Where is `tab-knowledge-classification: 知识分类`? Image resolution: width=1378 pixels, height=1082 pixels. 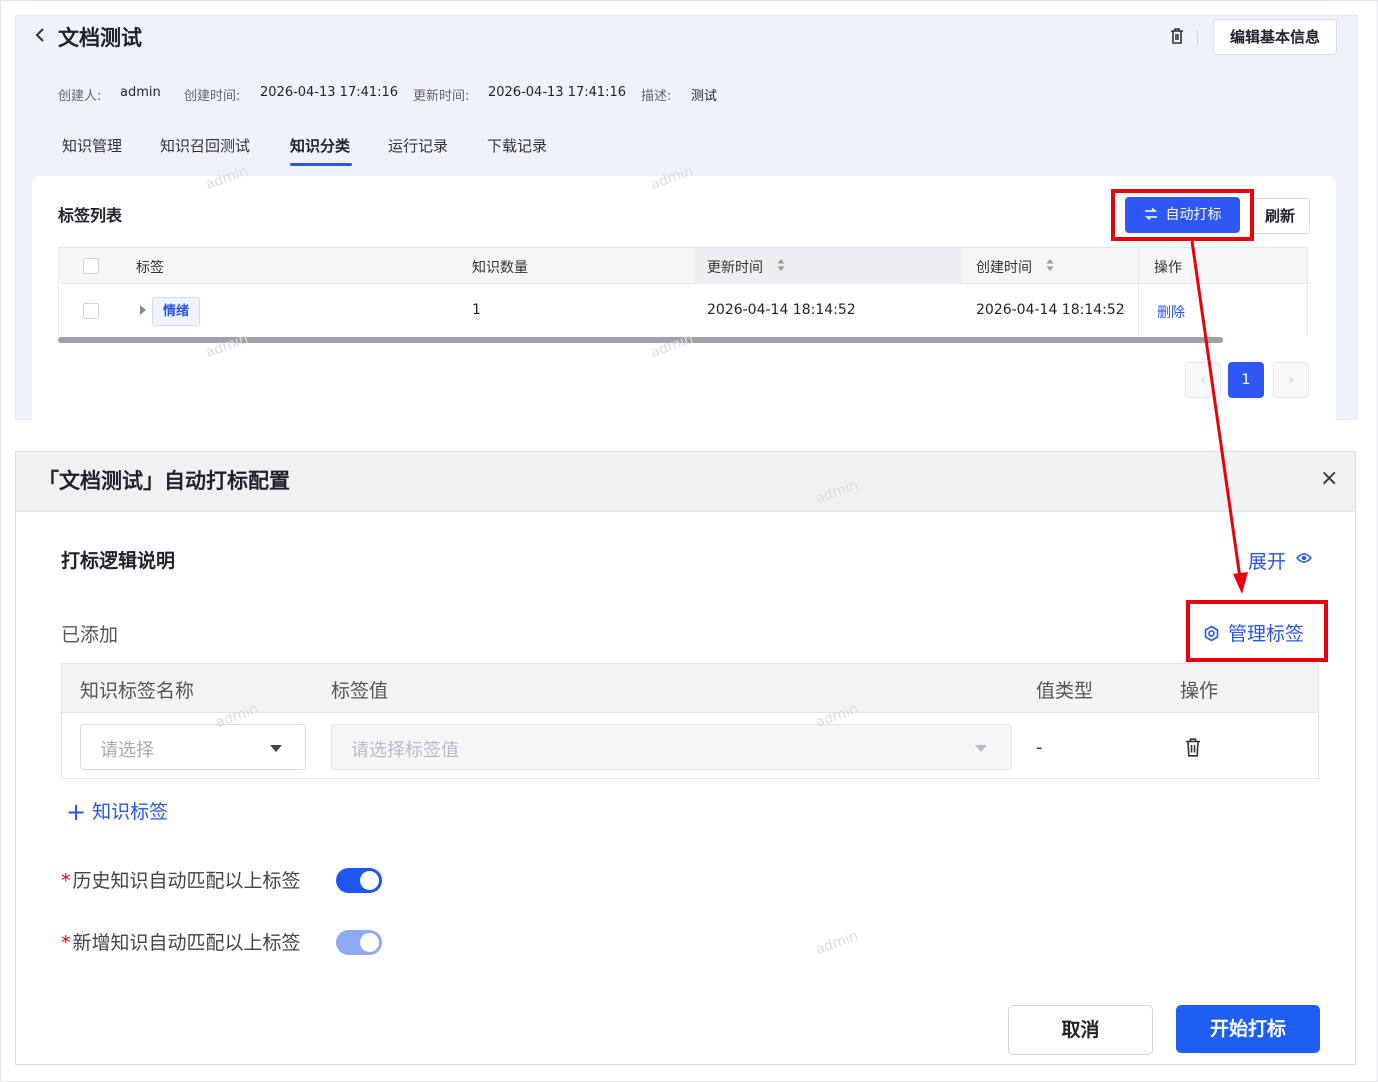 tab-knowledge-classification: 知识分类 is located at coordinates (320, 145).